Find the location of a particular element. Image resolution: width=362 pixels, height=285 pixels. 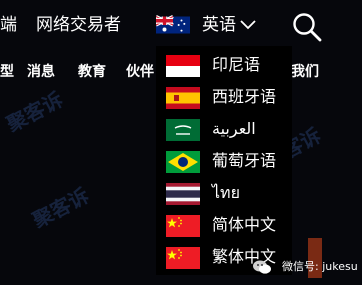

language-option-indonesian: 印尼语 is located at coordinates (228, 65).